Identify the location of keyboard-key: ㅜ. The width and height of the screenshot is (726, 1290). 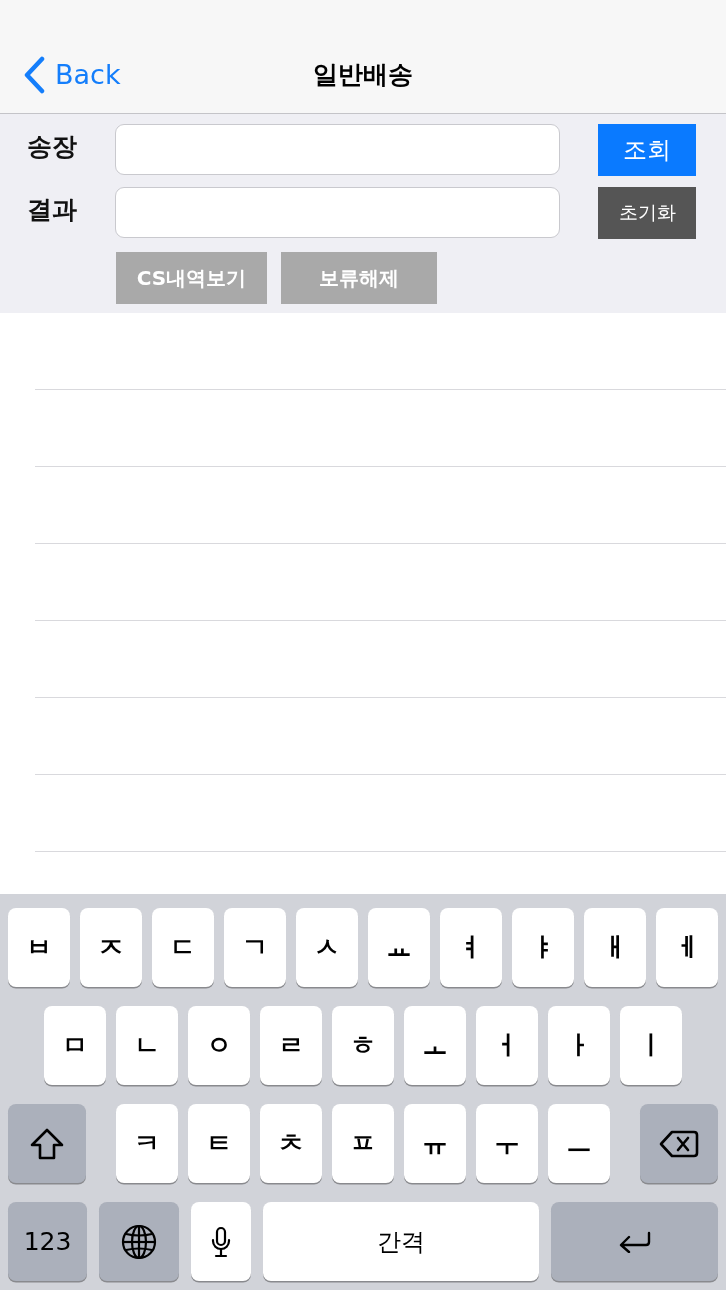
(507, 1143).